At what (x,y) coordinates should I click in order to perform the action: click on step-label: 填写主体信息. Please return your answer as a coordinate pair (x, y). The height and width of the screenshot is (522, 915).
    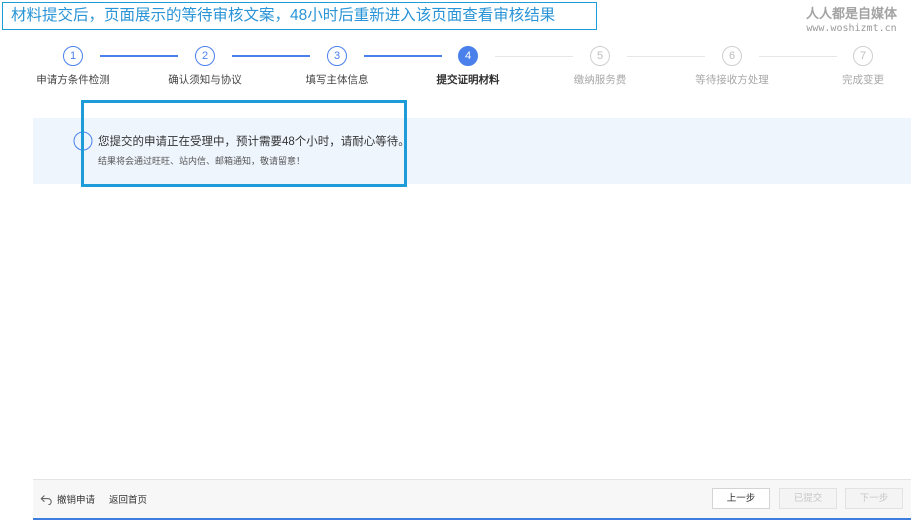
    Looking at the image, I should click on (337, 80).